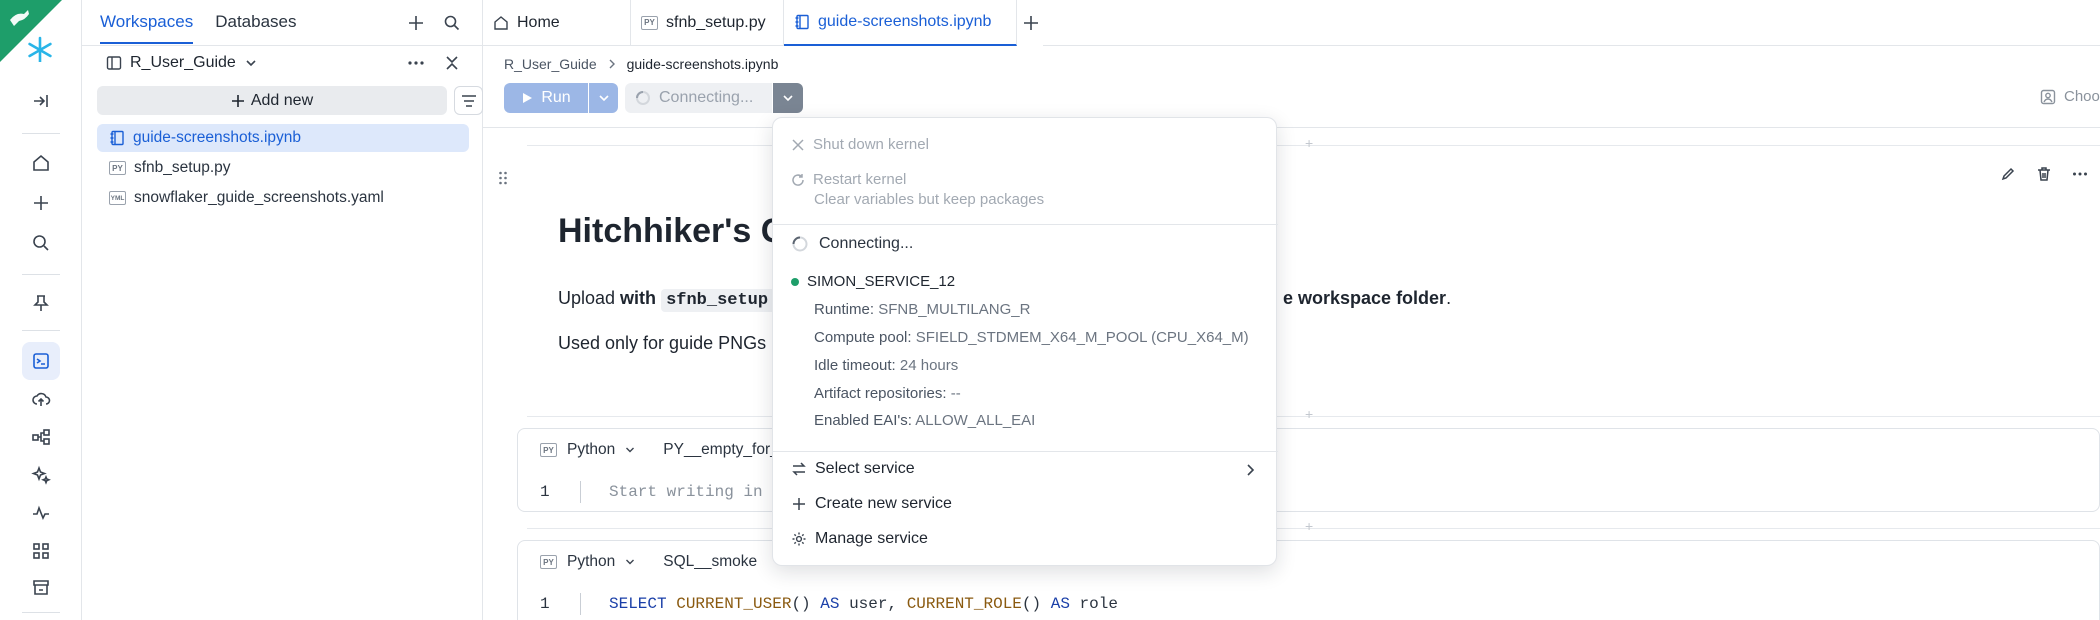 The height and width of the screenshot is (620, 2100). Describe the element at coordinates (259, 197) in the screenshot. I see `file-name: snowflaker_guide_screenshots.yaml` at that location.